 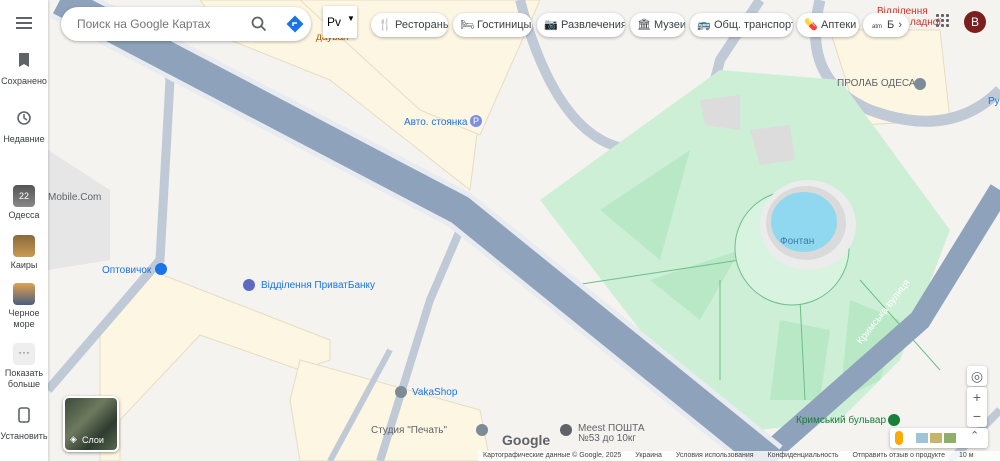 I want to click on chip-label: Рестораны, so click(x=421, y=25).